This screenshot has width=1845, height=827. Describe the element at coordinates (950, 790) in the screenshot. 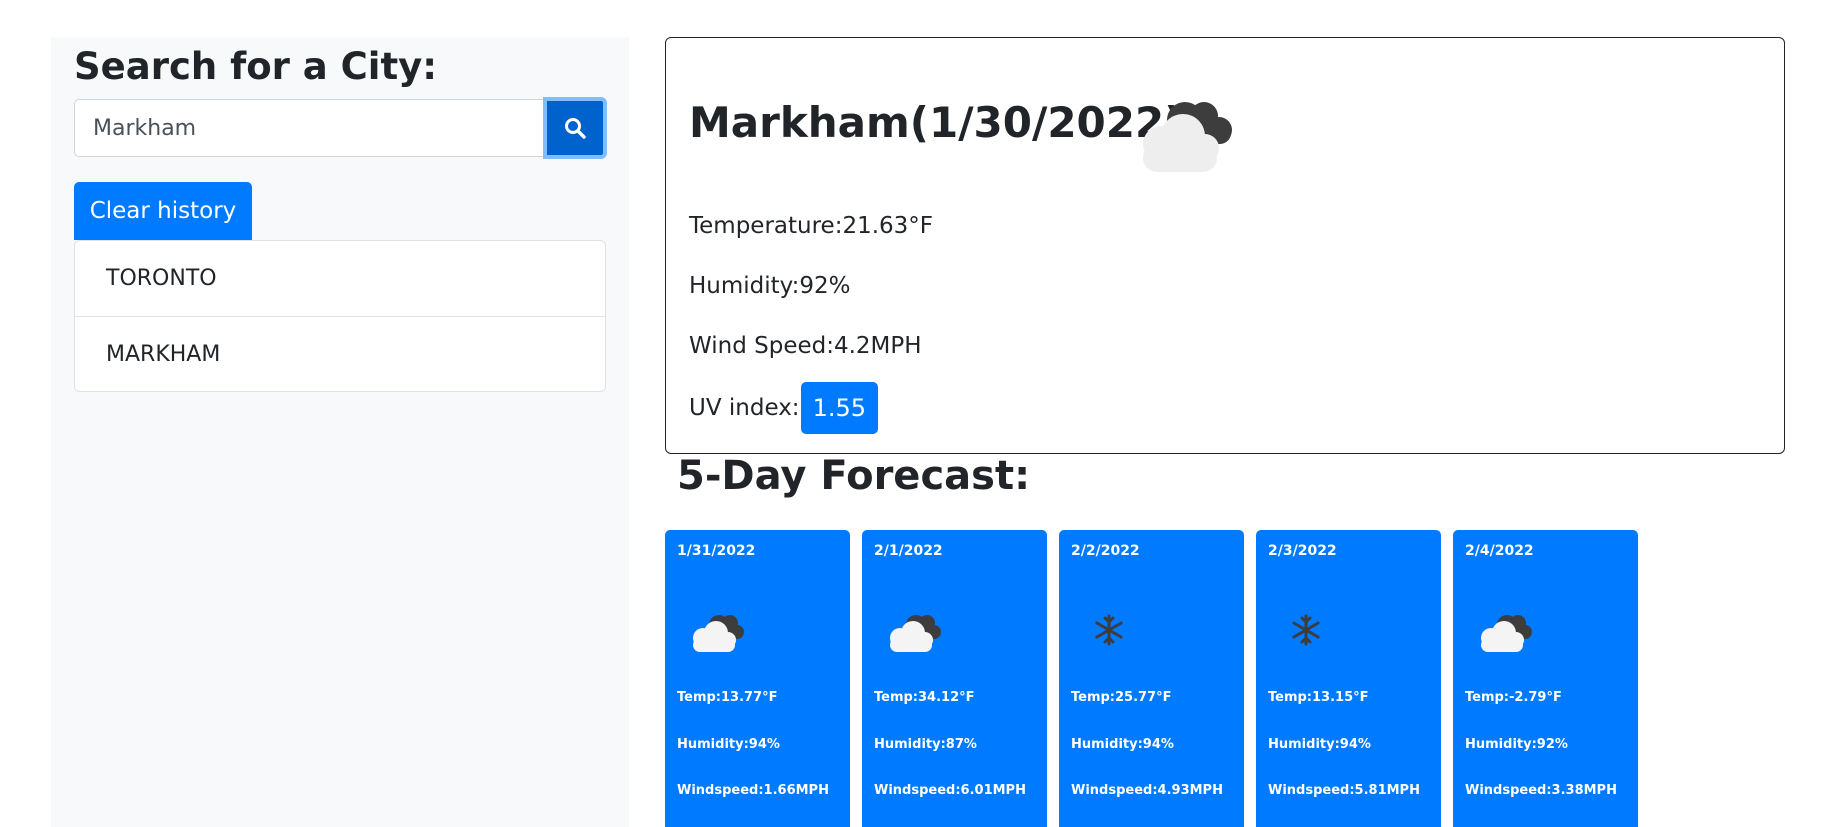

I see `forecast-windspeed: Windspeed:6.01MPH` at that location.